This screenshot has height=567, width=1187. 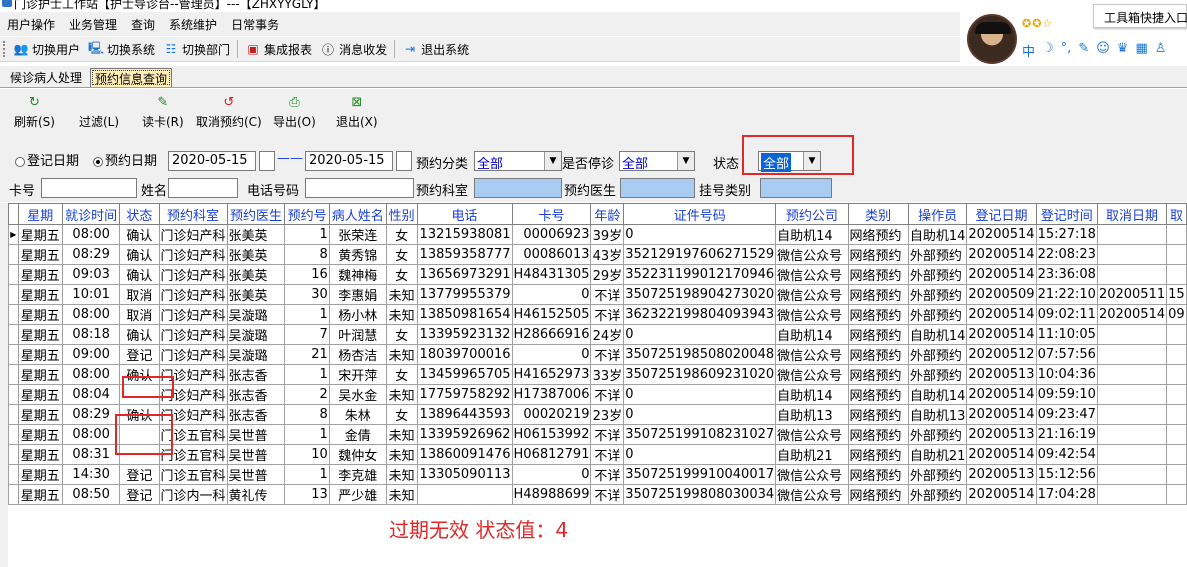 What do you see at coordinates (357, 434) in the screenshot?
I see `grid-cell: 金倩` at bounding box center [357, 434].